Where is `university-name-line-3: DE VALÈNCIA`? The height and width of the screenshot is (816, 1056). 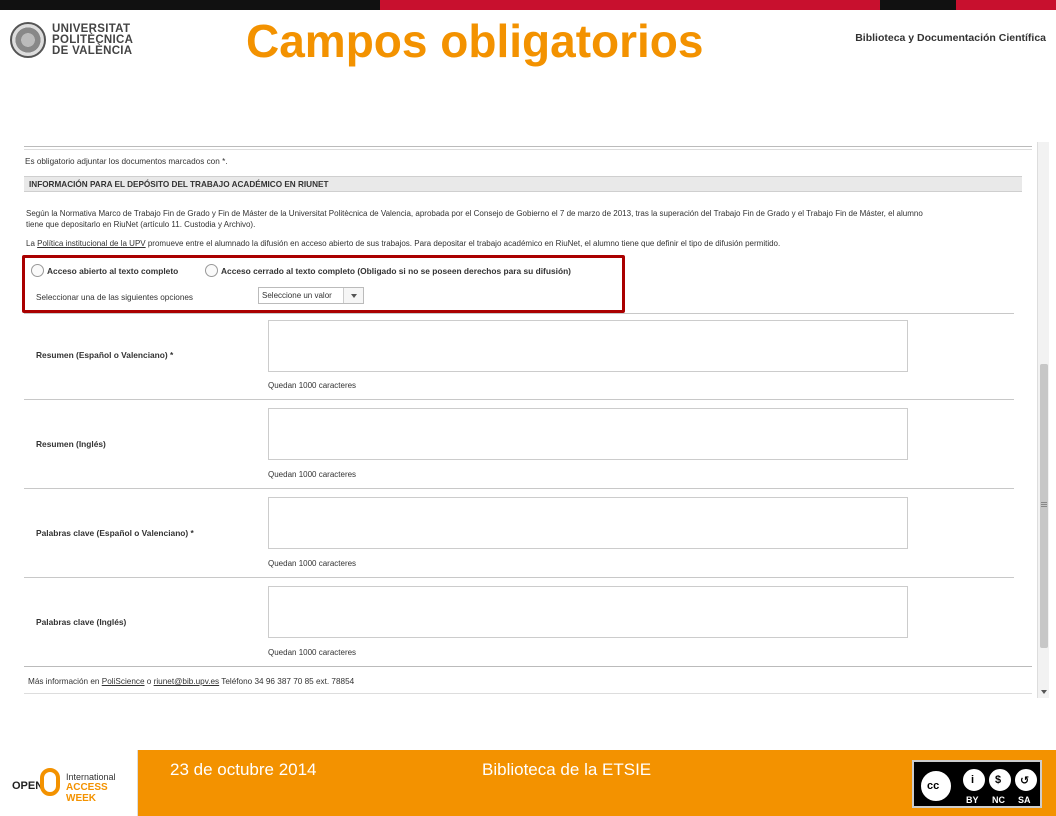
university-name-line-3: DE VALÈNCIA is located at coordinates (92, 50).